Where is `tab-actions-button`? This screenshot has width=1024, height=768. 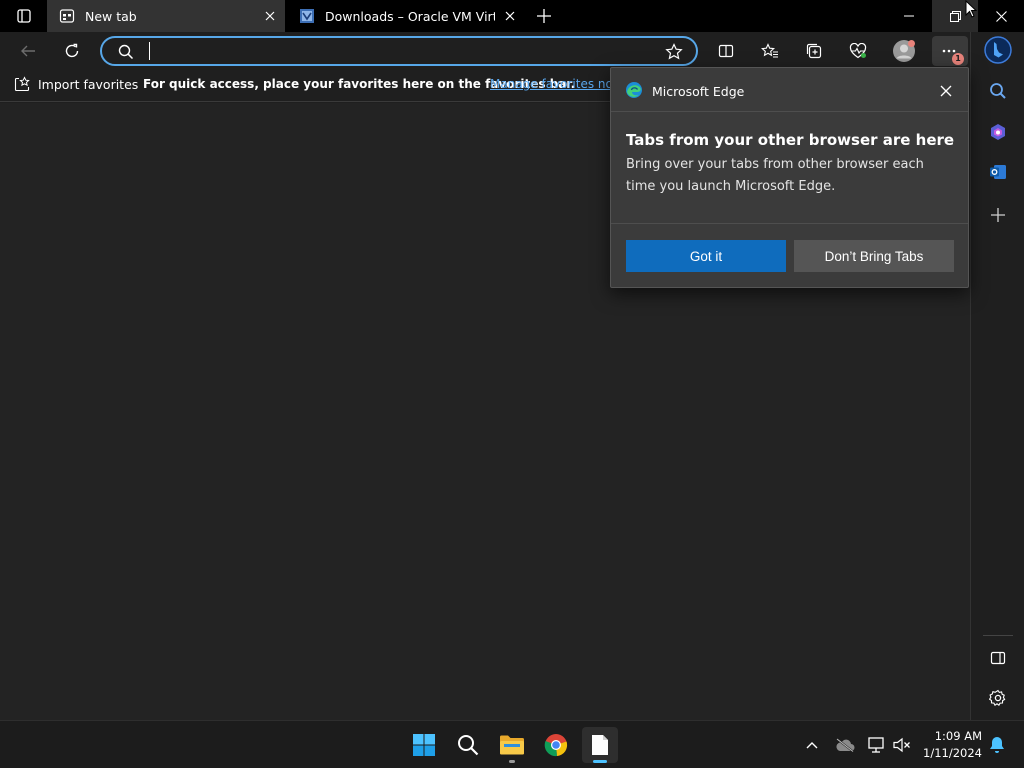
tab-actions-button is located at coordinates (24, 16).